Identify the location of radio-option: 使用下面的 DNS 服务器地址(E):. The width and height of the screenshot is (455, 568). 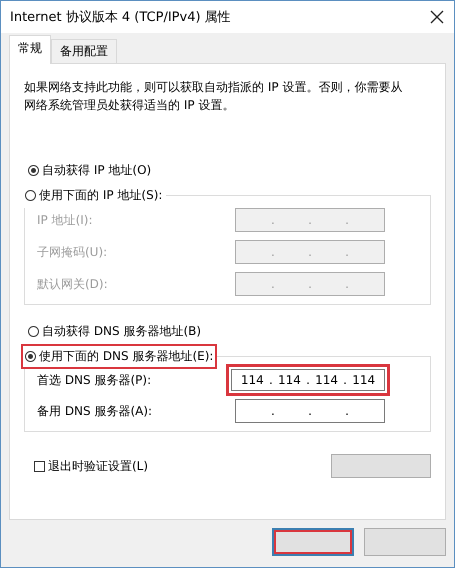
(119, 356).